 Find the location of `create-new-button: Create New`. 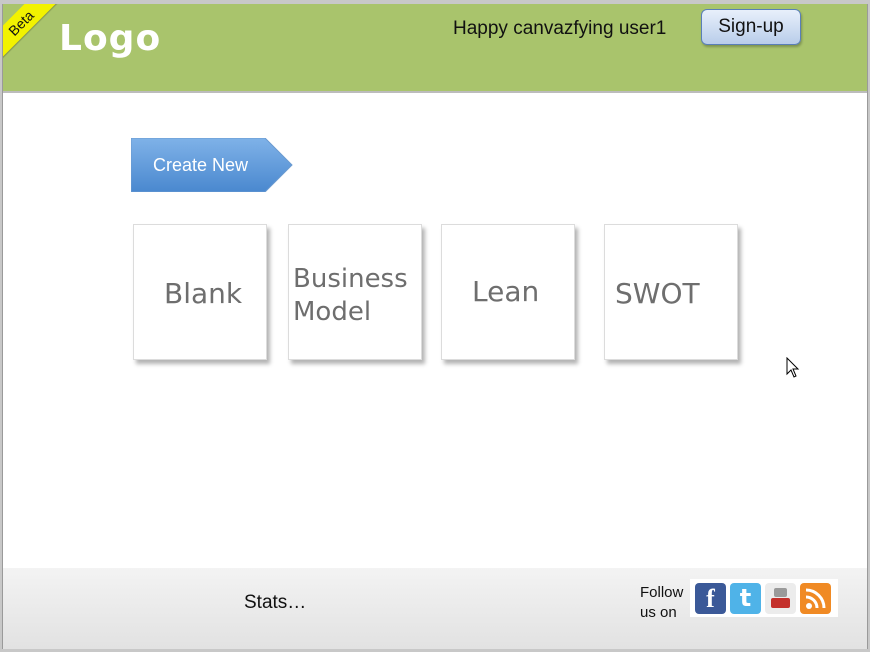

create-new-button: Create New is located at coordinates (212, 165).